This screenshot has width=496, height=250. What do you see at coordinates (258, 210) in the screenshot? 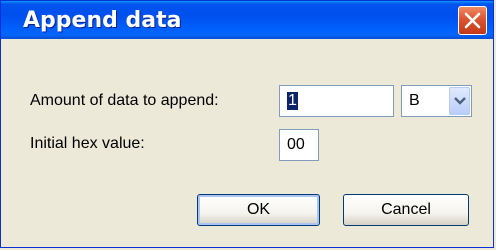
I see `ok-button: OK` at bounding box center [258, 210].